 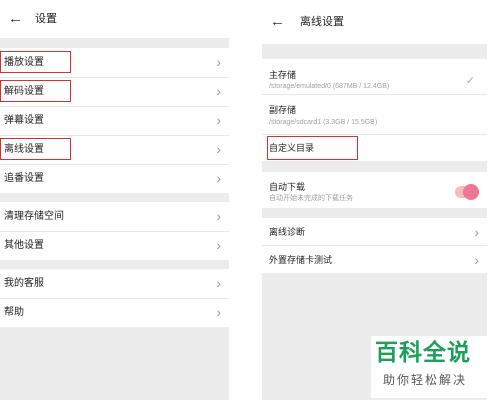 What do you see at coordinates (34, 216) in the screenshot?
I see `settings-item-label: 清理存储空间` at bounding box center [34, 216].